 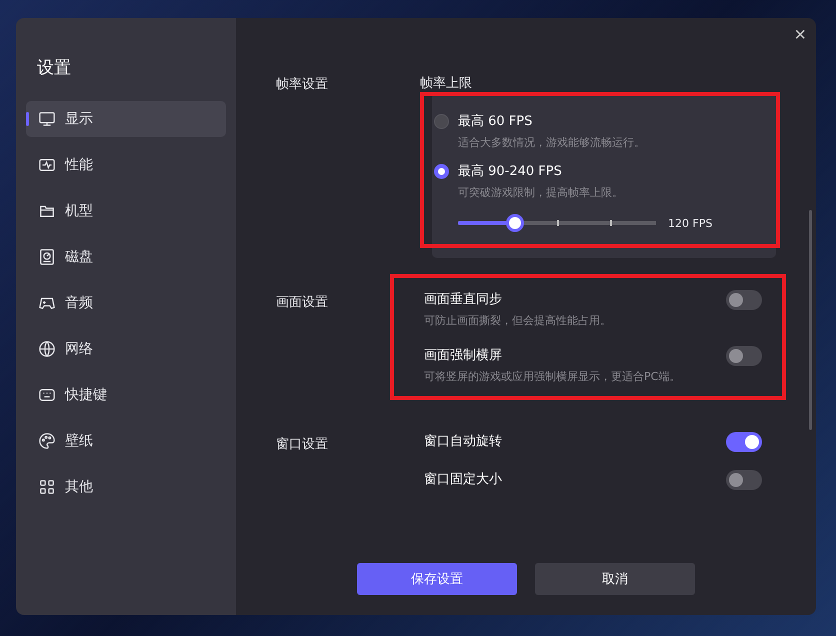 I want to click on setting-title: 窗口自动旋转, so click(x=463, y=441).